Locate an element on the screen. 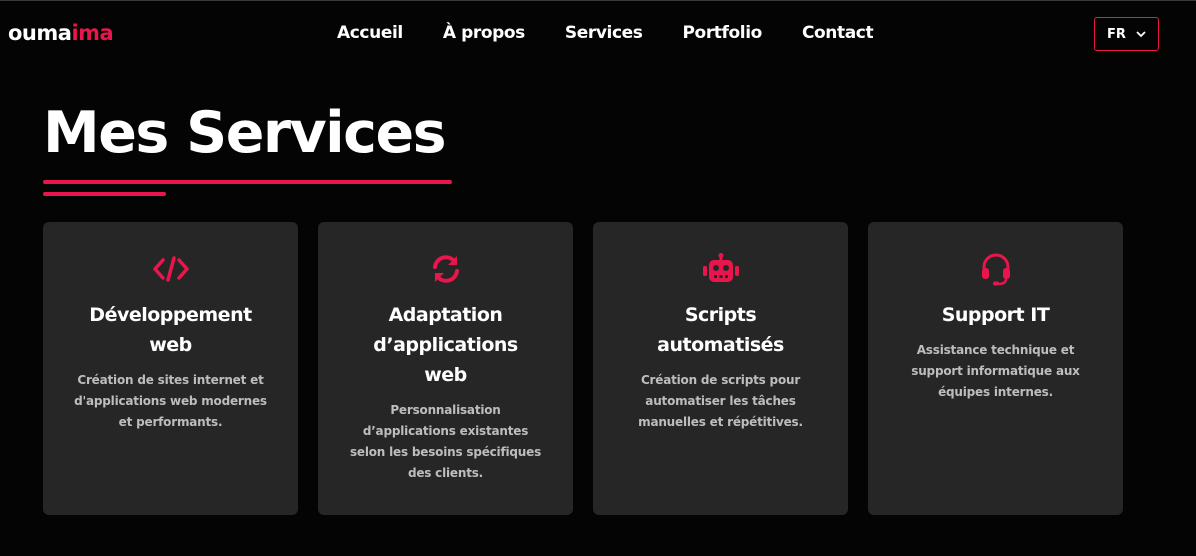 This screenshot has height=556, width=1196. service-title: Scripts automatisés is located at coordinates (720, 330).